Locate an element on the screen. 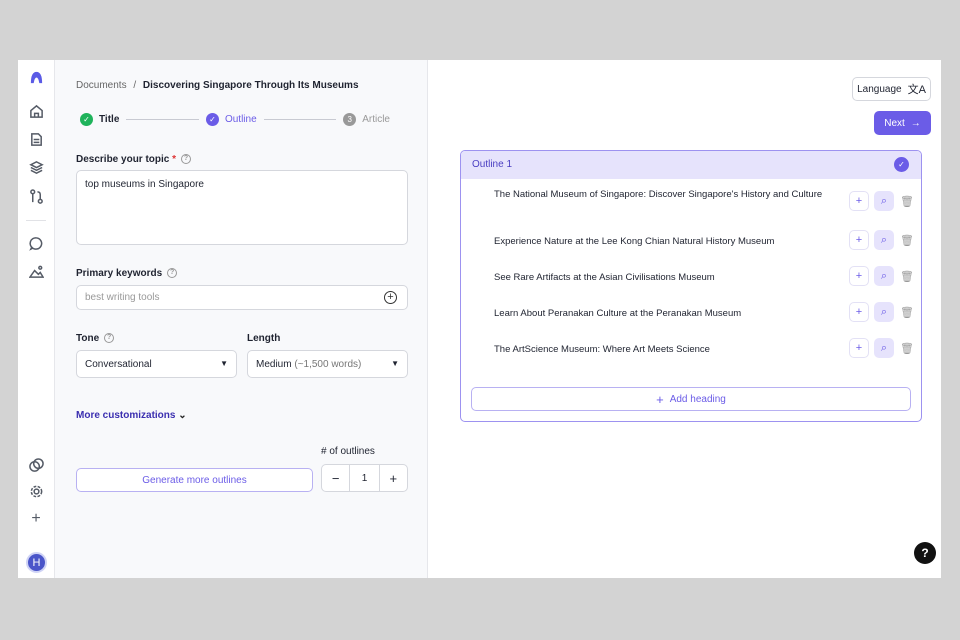 The image size is (960, 640). language-button: Language 文A is located at coordinates (891, 89).